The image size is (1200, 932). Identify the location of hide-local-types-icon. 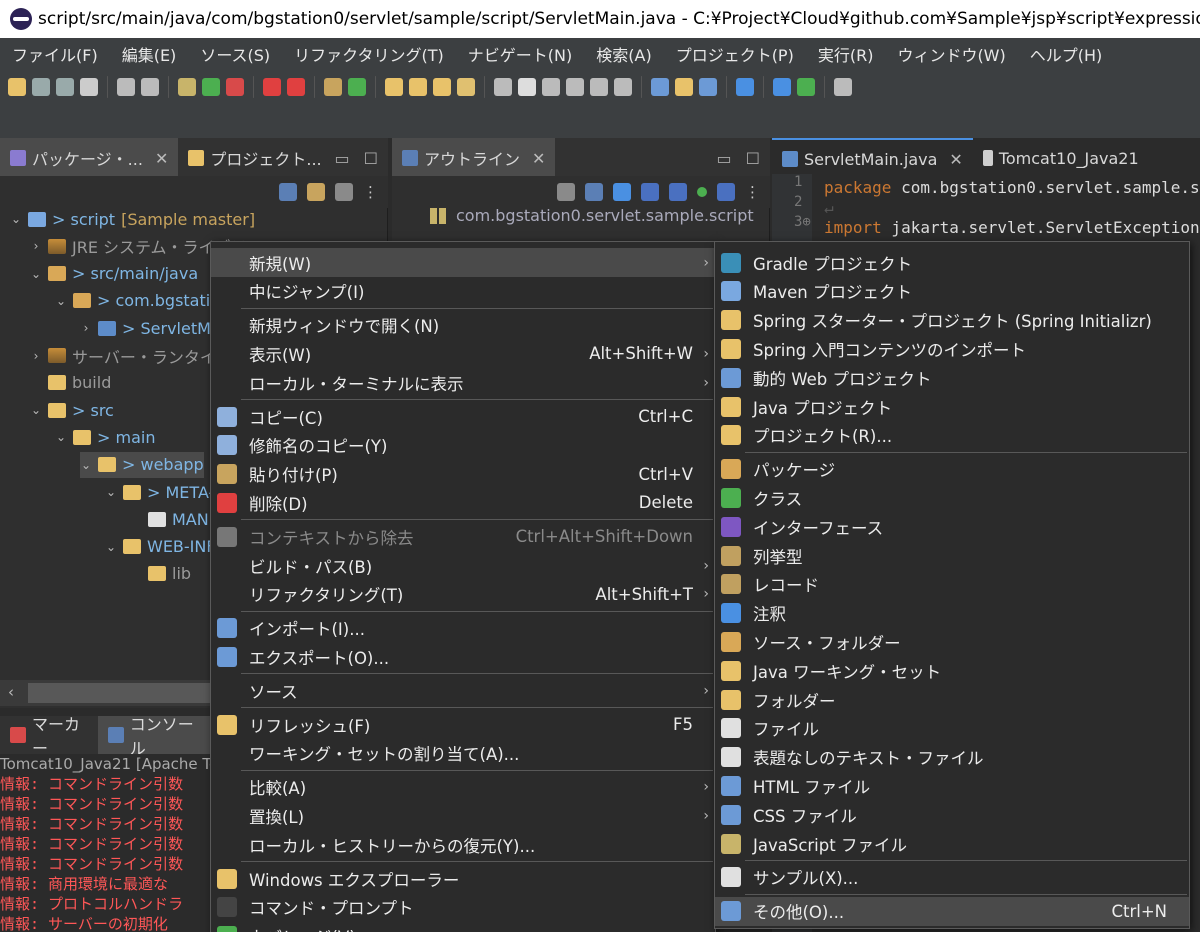
(726, 192).